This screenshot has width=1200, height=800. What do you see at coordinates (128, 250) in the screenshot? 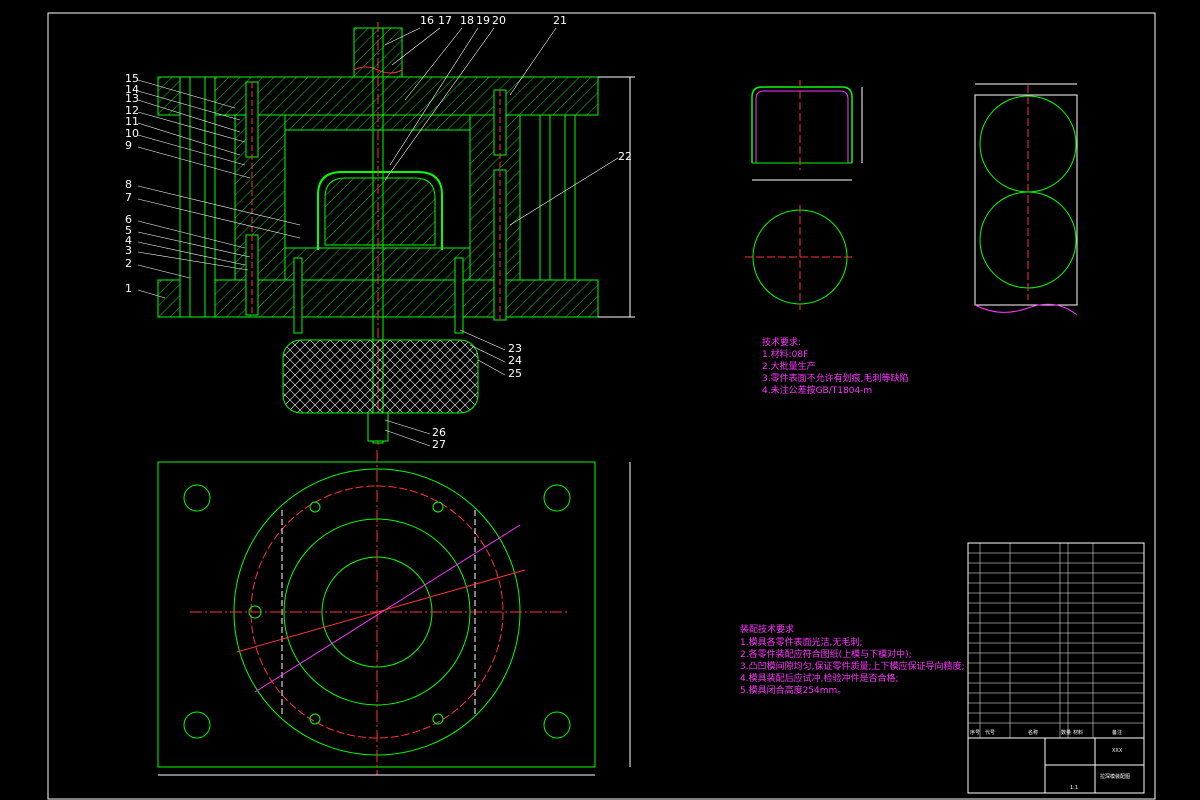
I see `label-3: 3` at bounding box center [128, 250].